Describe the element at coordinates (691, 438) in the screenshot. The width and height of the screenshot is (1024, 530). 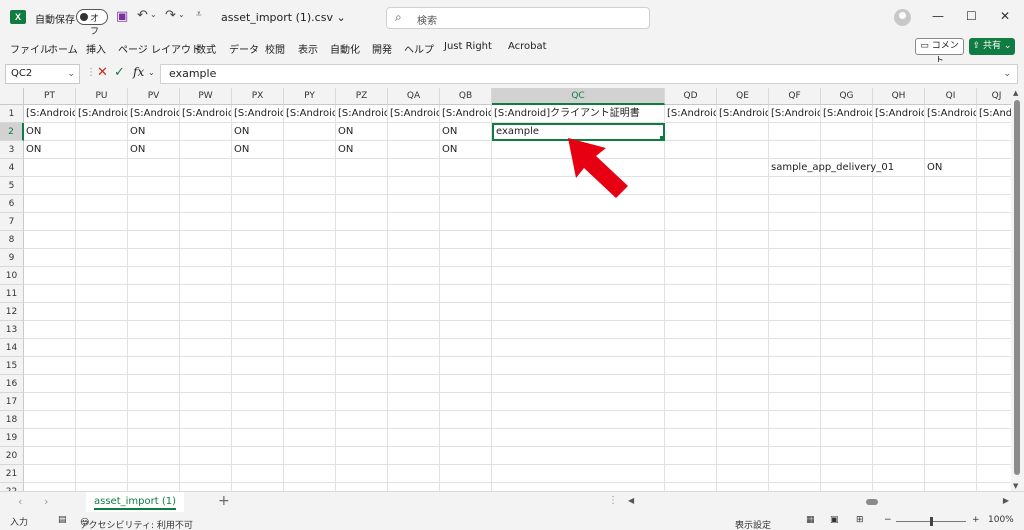
I see `cell-qd19` at that location.